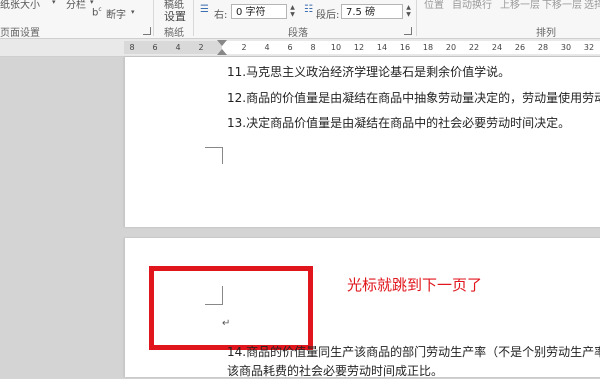 The height and width of the screenshot is (379, 600). Describe the element at coordinates (174, 33) in the screenshot. I see `group-label-manuscript: 稿纸` at that location.